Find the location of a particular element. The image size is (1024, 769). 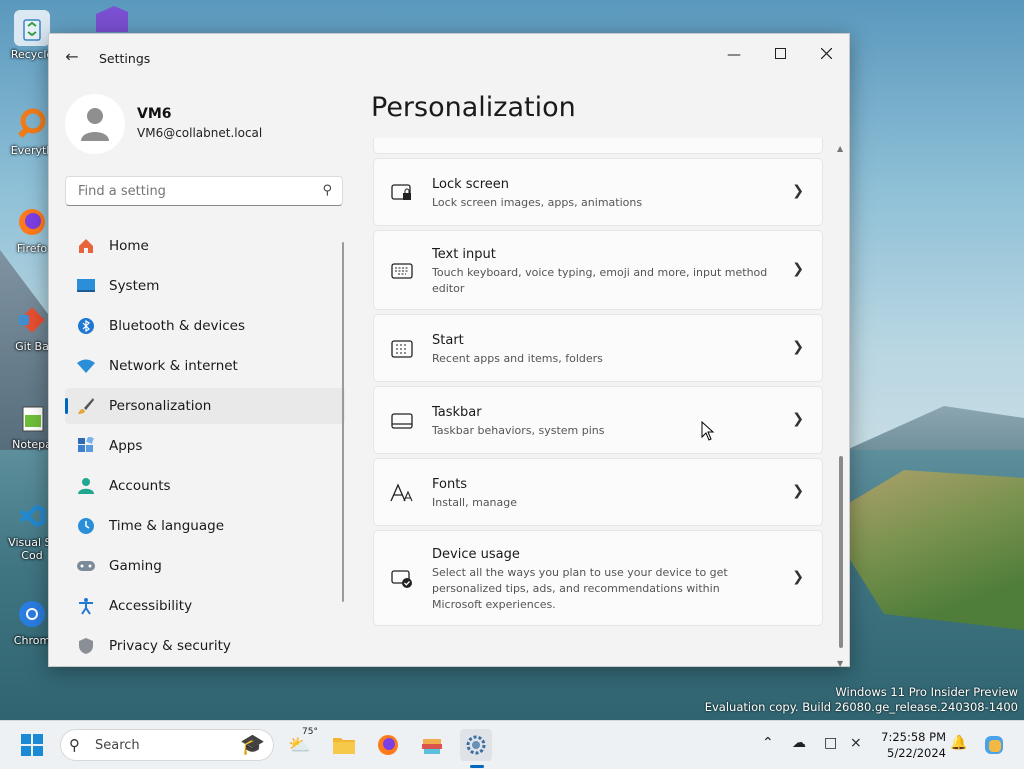

nav-item-apps: Apps is located at coordinates (205, 446).